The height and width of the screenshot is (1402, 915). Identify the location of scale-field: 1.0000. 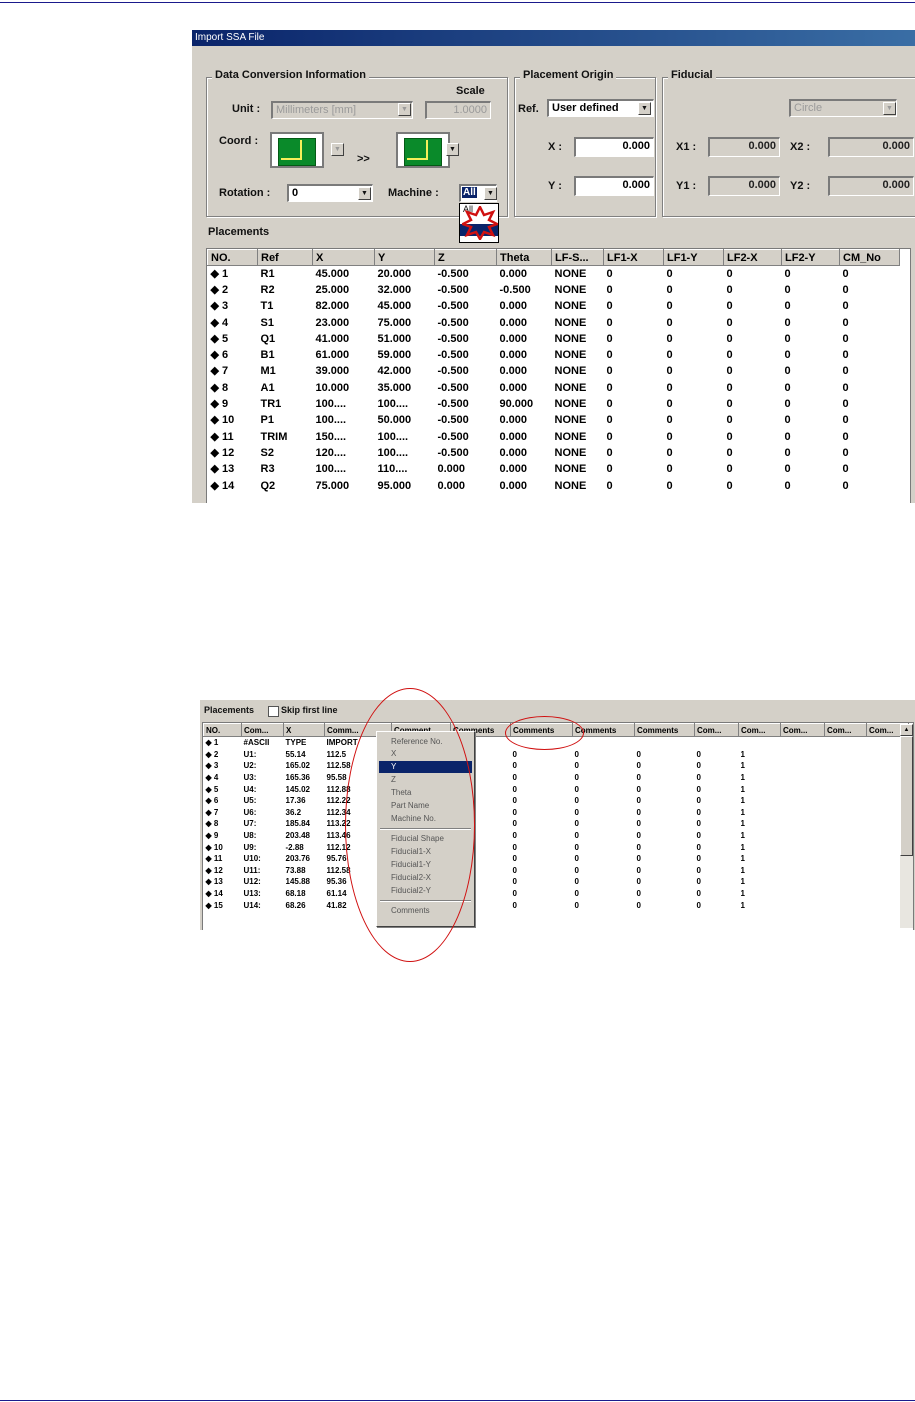
(458, 110).